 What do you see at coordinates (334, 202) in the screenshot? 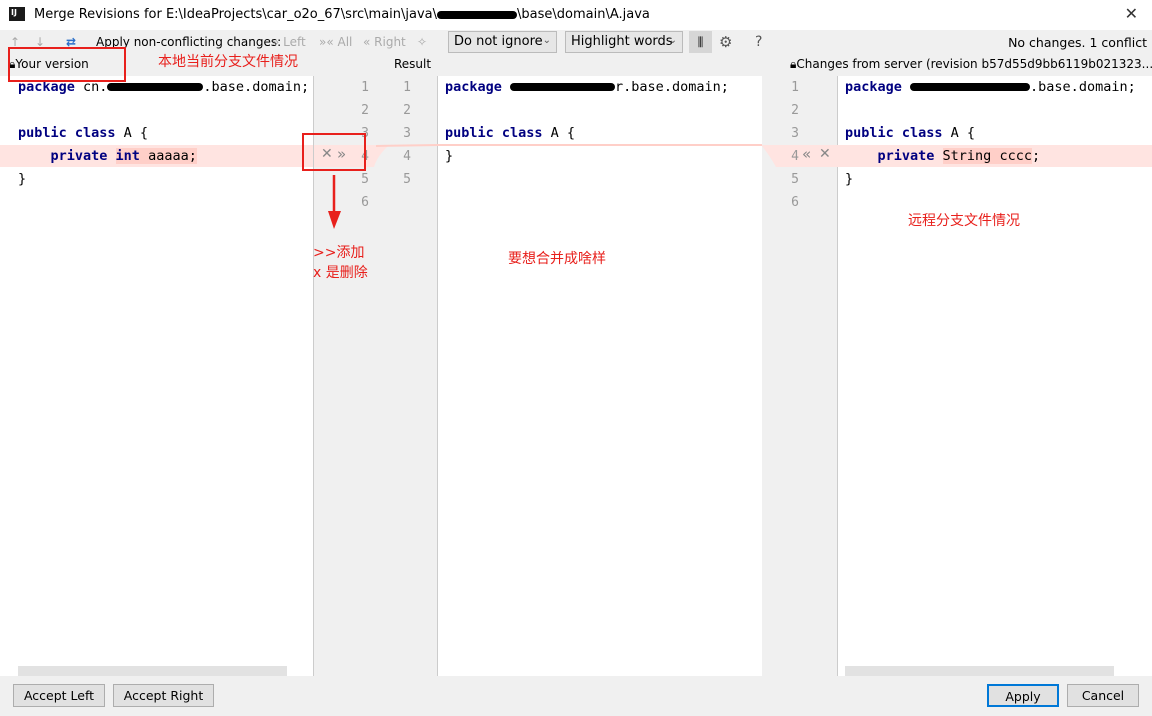
I see `annotation-arrow` at bounding box center [334, 202].